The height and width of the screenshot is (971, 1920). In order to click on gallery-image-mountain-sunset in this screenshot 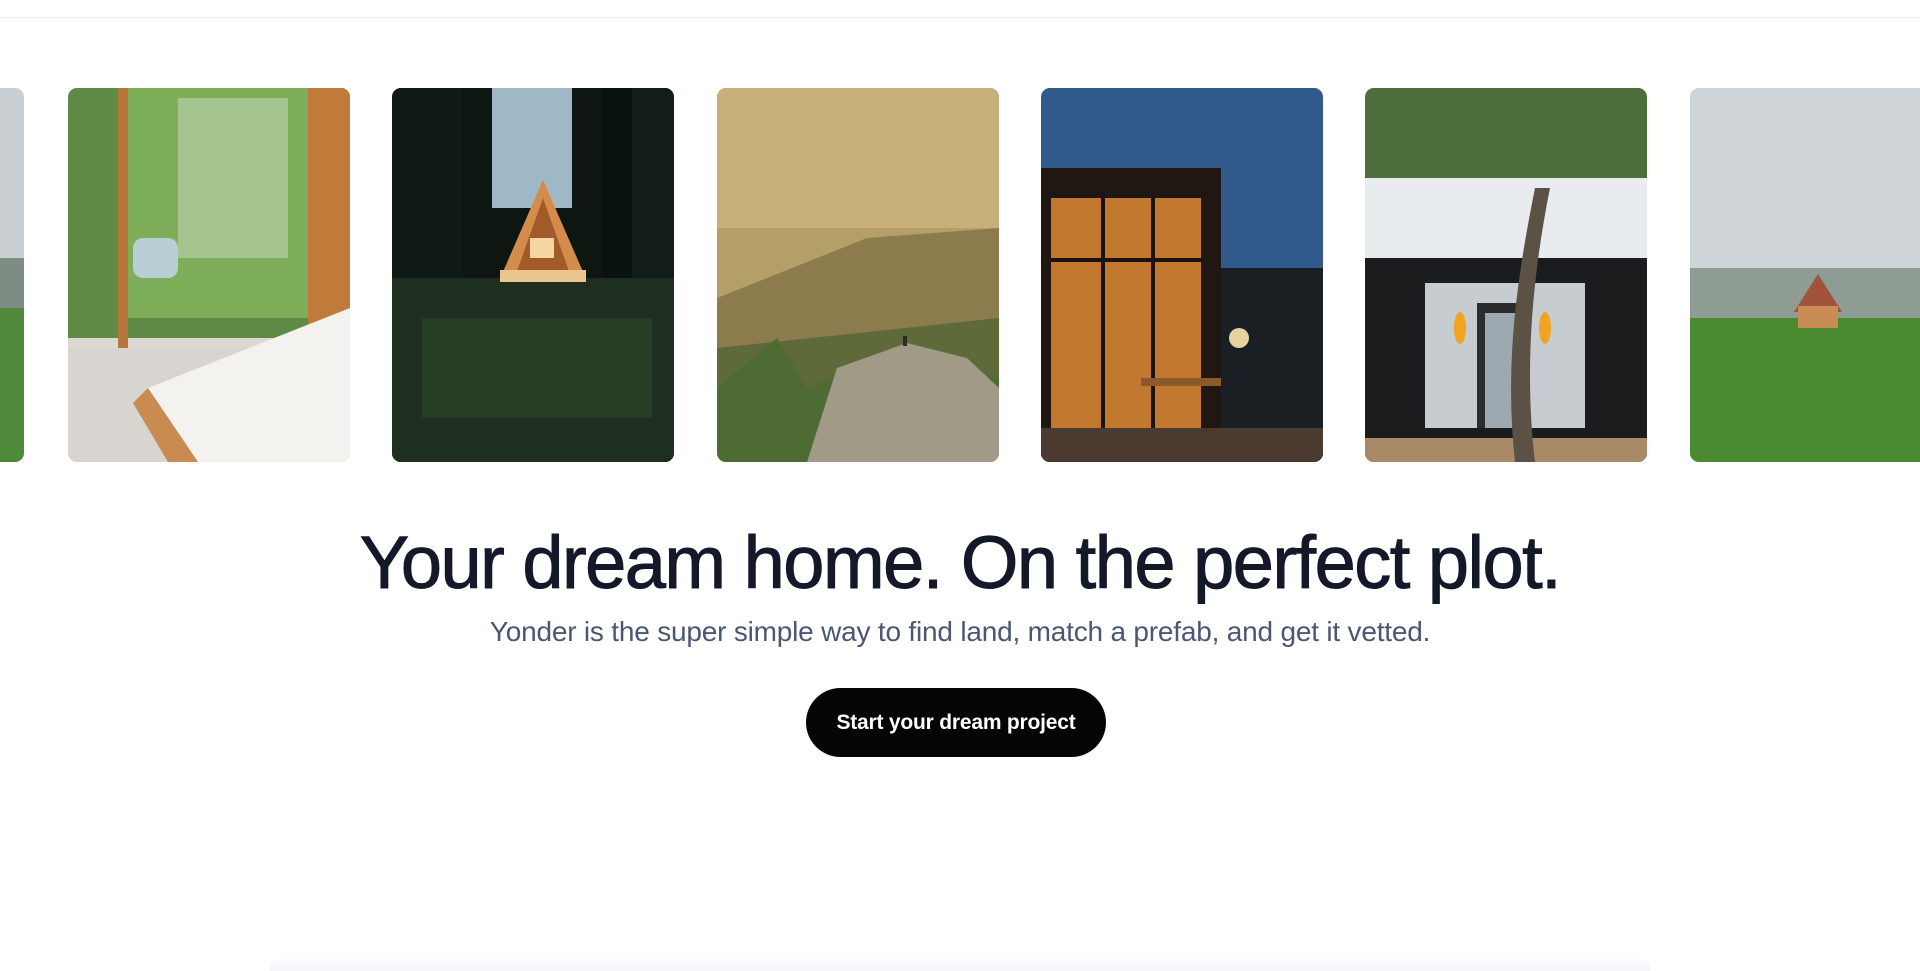, I will do `click(858, 275)`.